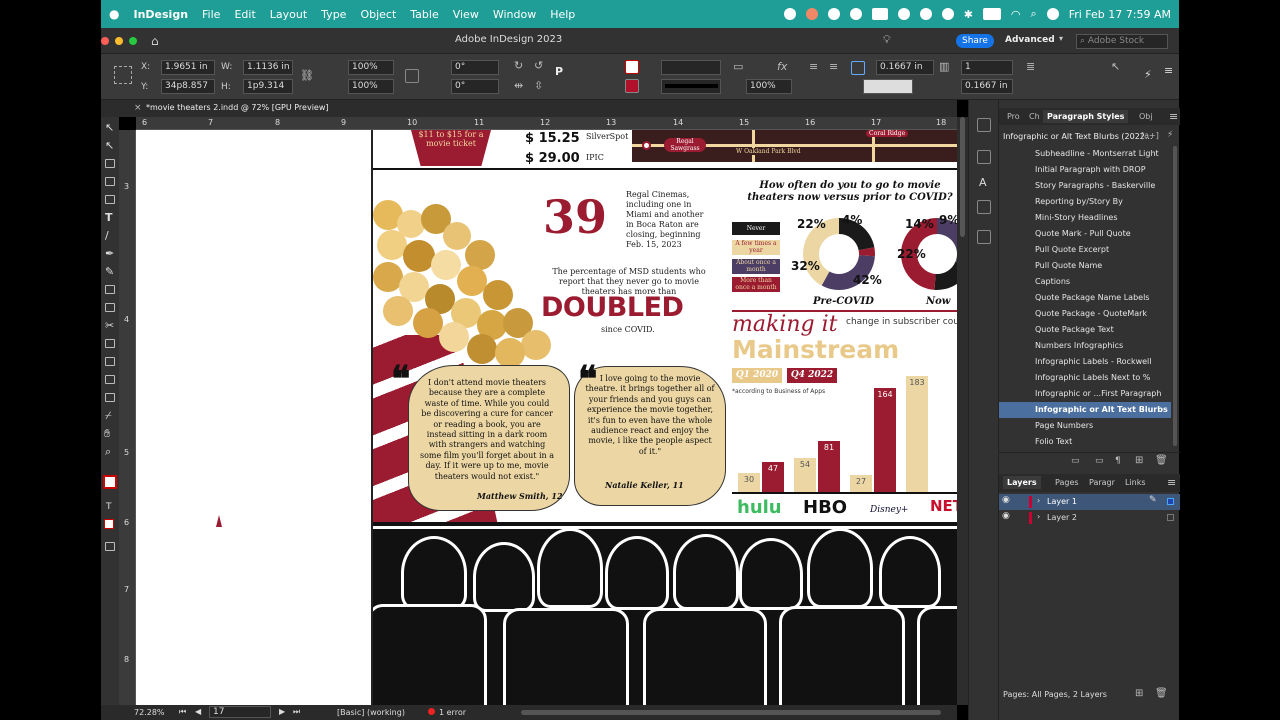  I want to click on cloud-icon, so click(833, 14).